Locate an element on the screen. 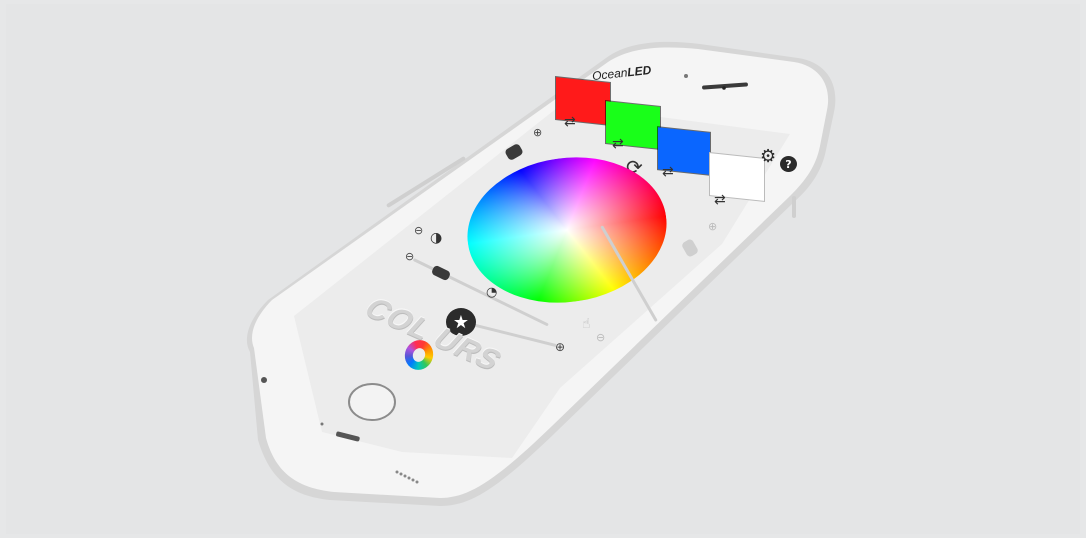 The image size is (1086, 538). touch-icon: ☝ is located at coordinates (586, 324).